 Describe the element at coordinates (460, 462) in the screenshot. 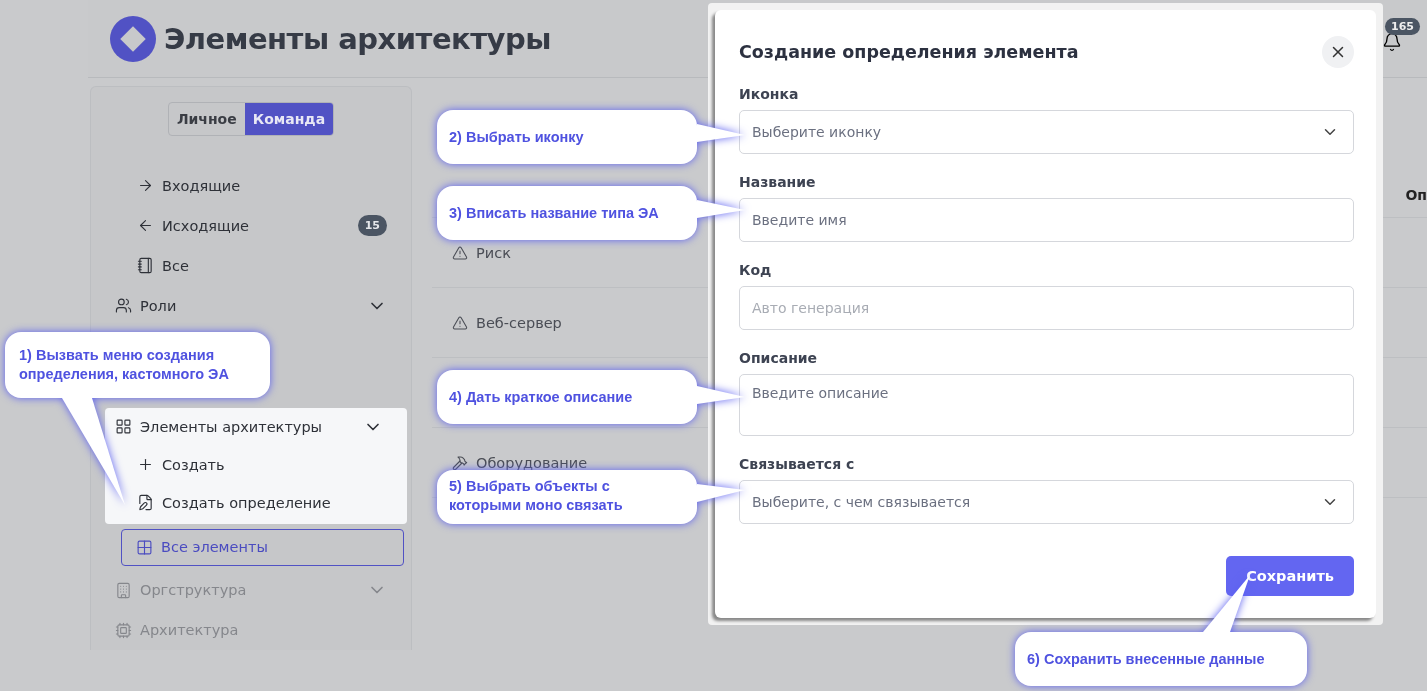

I see `hammer-icon` at that location.